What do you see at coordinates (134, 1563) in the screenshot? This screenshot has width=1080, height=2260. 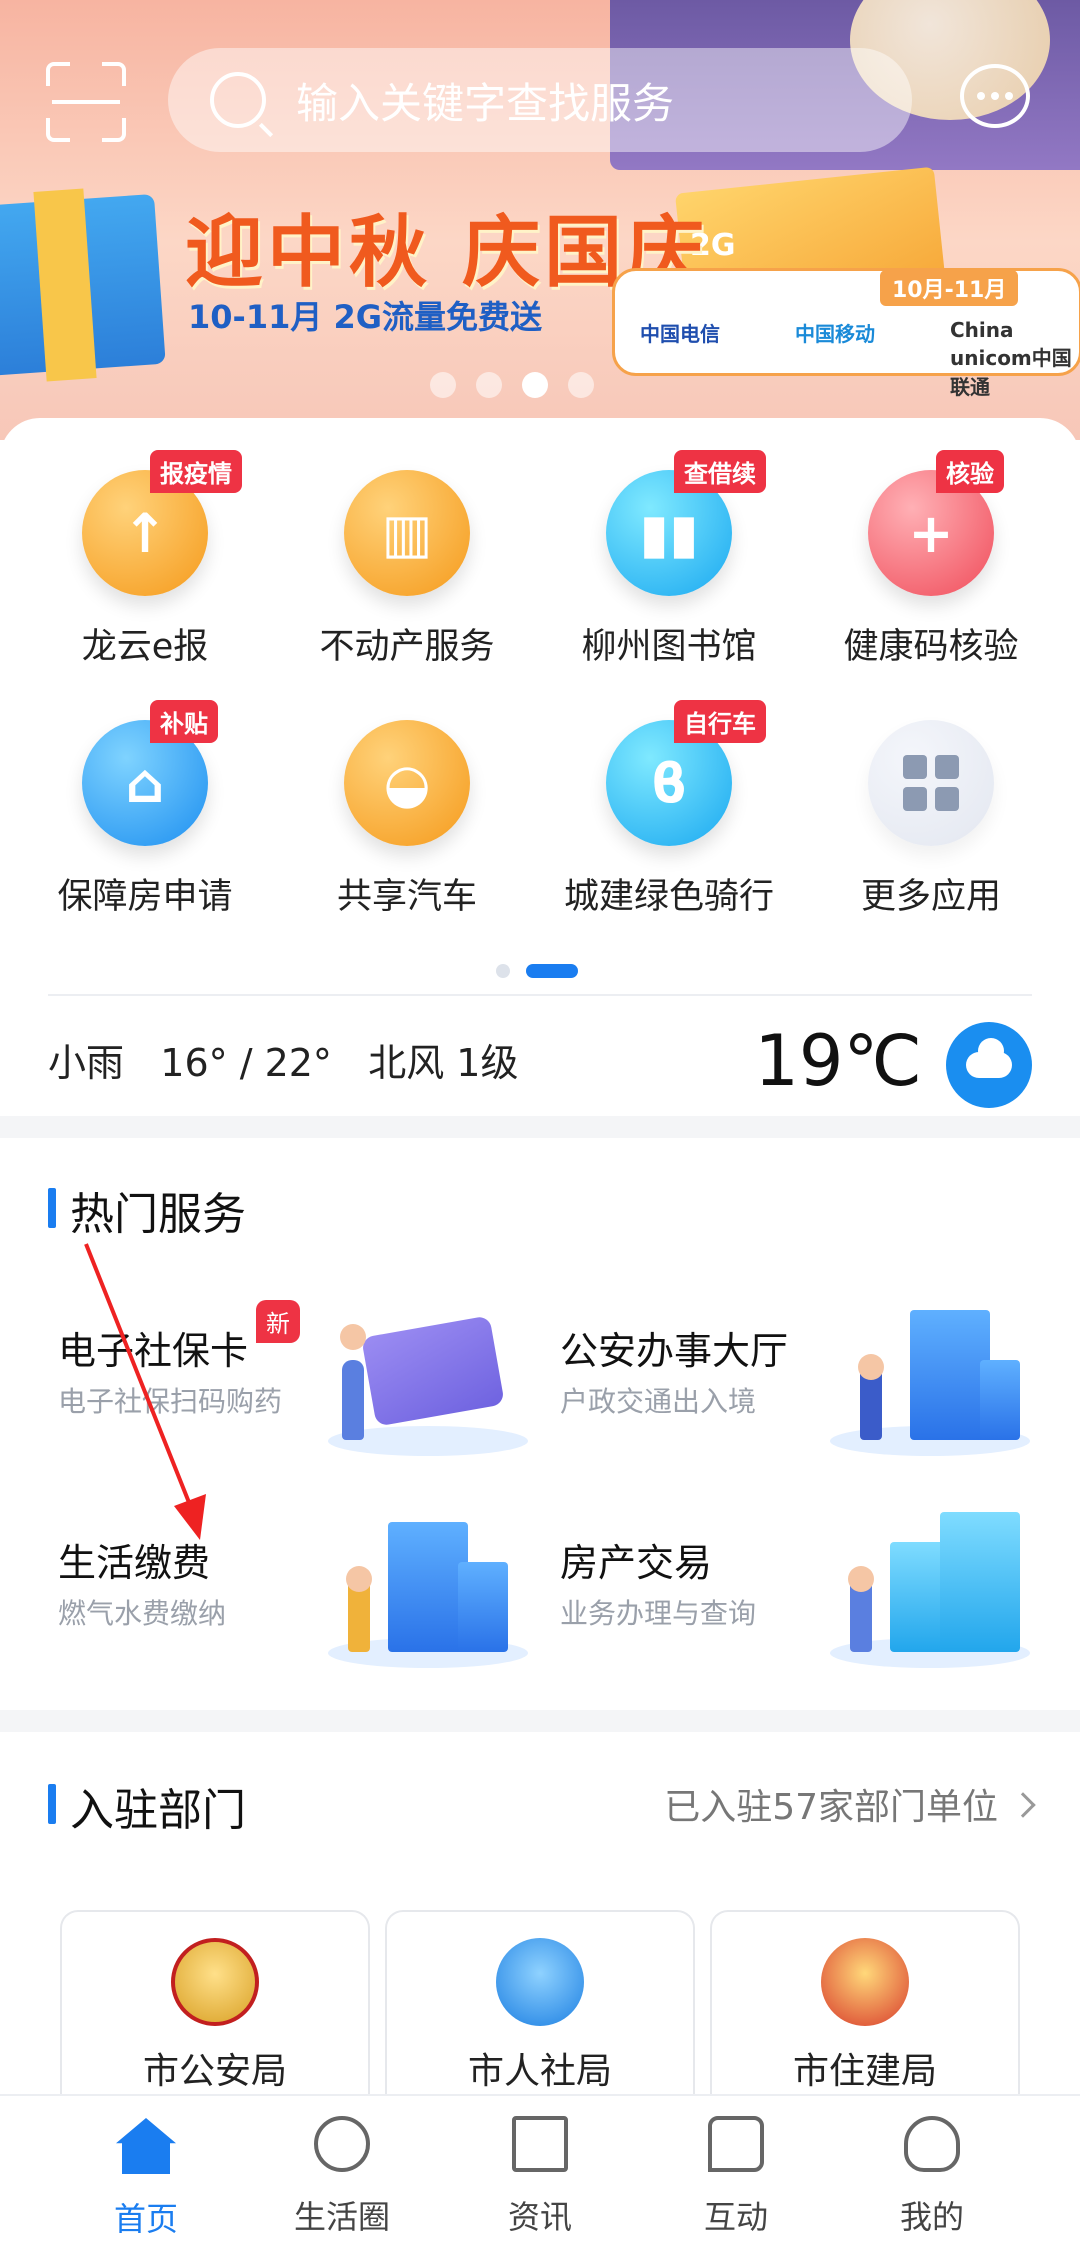 I see `service-title: 生活缴费` at bounding box center [134, 1563].